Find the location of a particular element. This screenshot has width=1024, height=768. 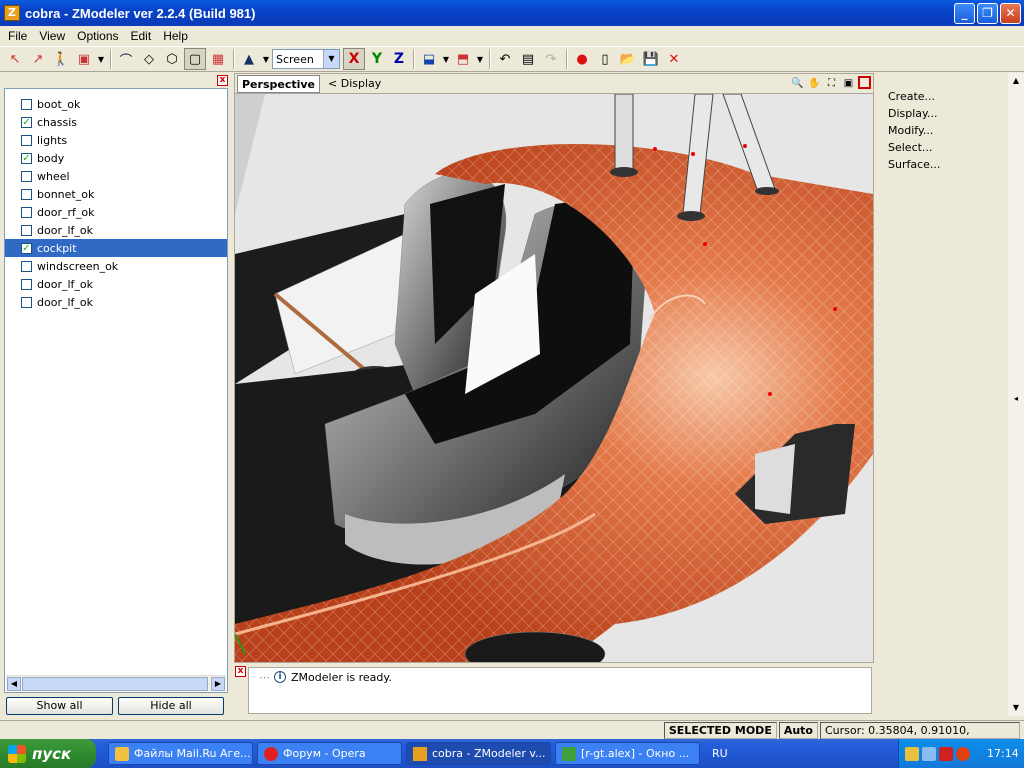

coordinate-mode-select: Screen ▼ is located at coordinates (306, 59).